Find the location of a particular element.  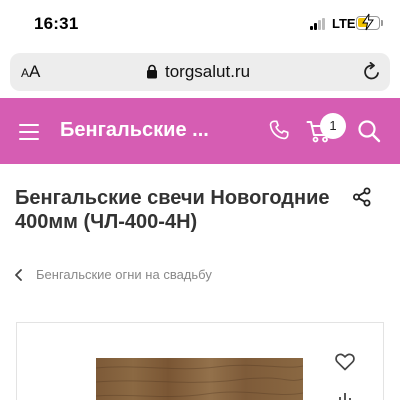

battery-cap is located at coordinates (382, 23).